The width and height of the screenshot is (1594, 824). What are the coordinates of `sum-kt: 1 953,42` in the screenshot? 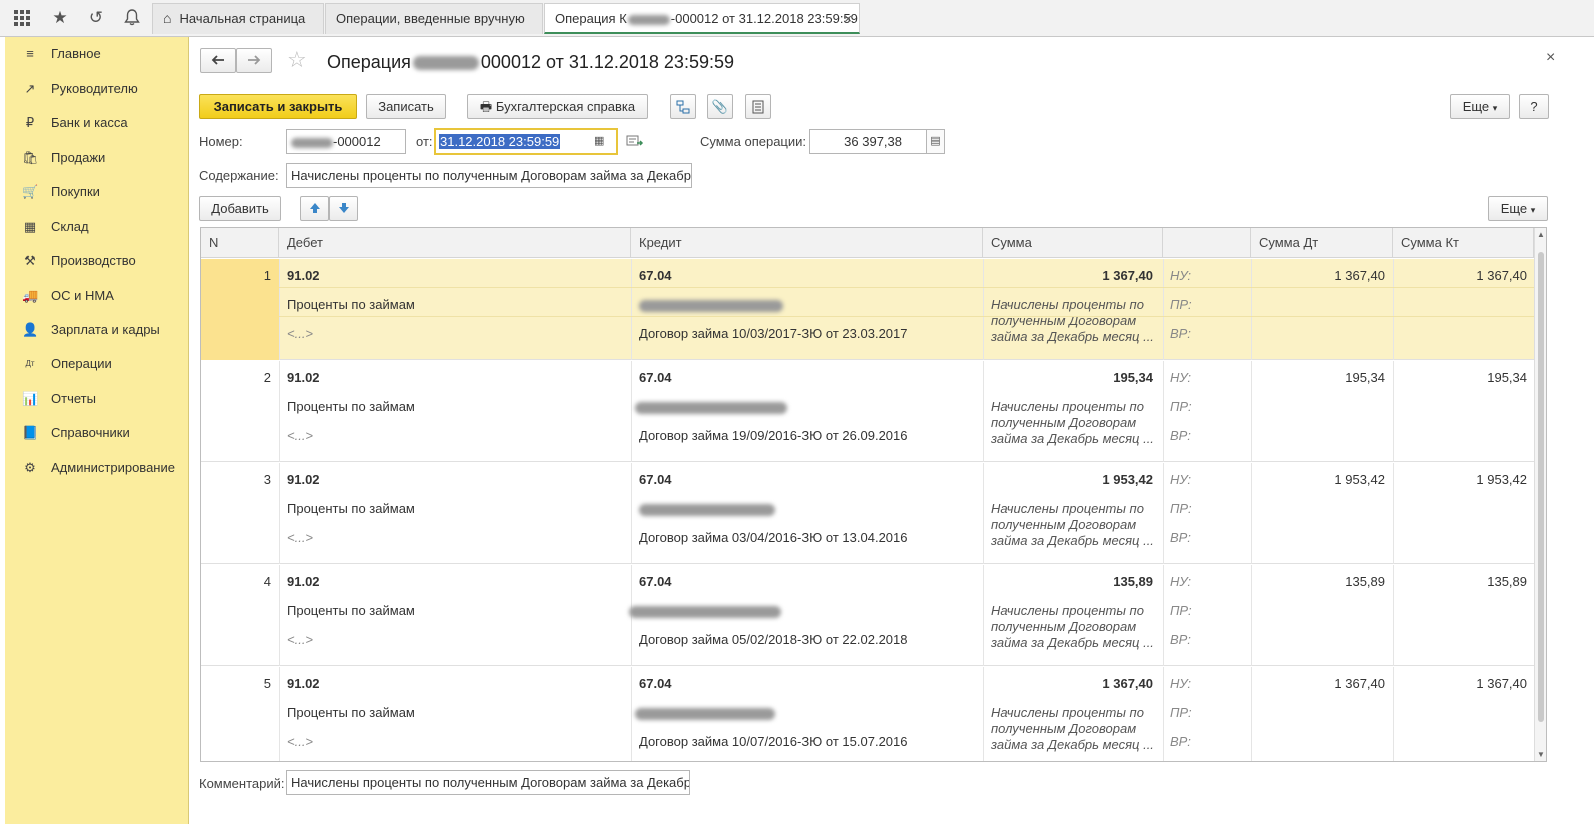 It's located at (1460, 479).